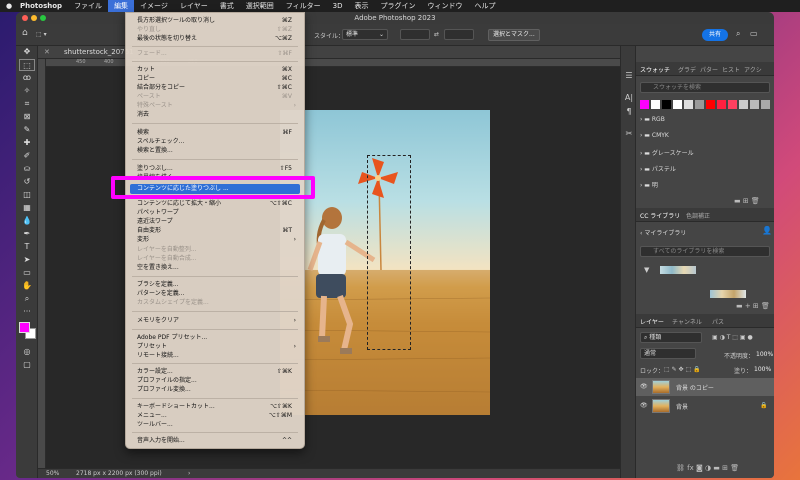  I want to click on menu-item-content-aware-scale: コンテンツに応じて拡大・縮小 ⌥⇧⌘C, so click(215, 204).